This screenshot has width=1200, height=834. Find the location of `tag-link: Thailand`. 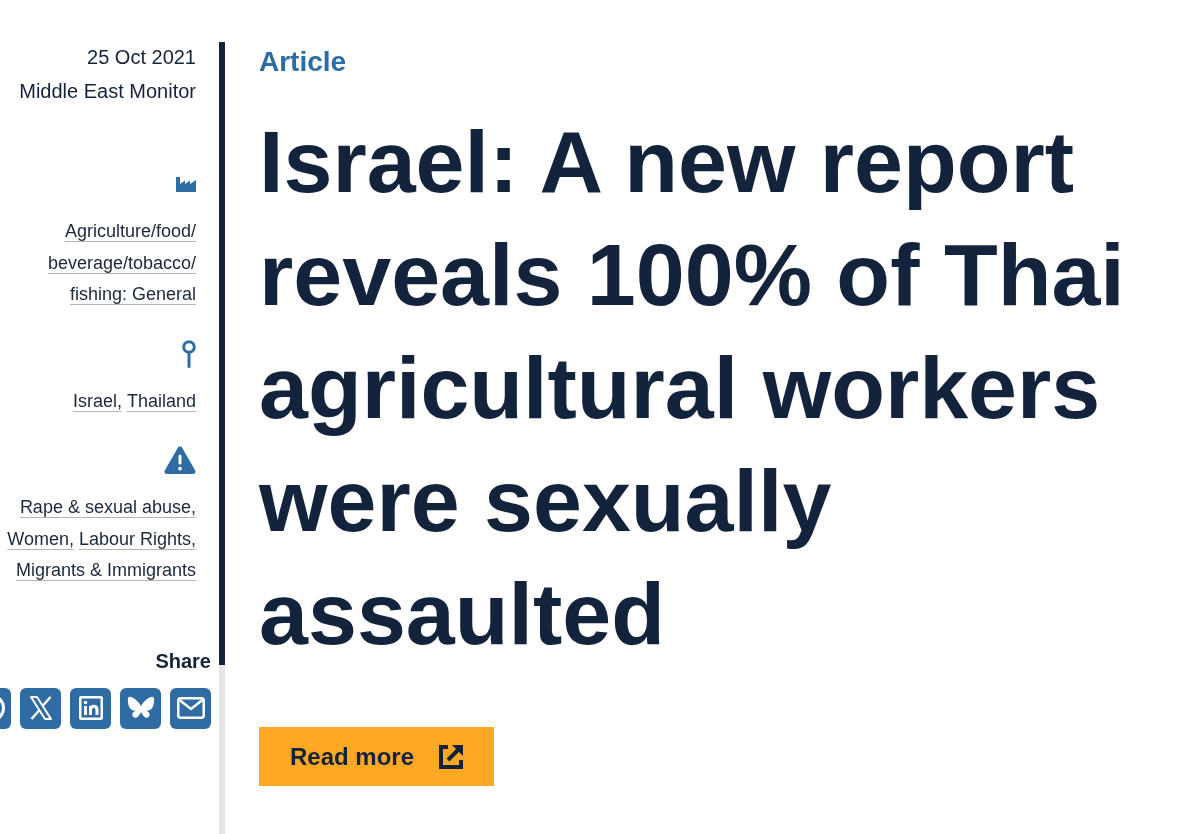

tag-link: Thailand is located at coordinates (161, 401).